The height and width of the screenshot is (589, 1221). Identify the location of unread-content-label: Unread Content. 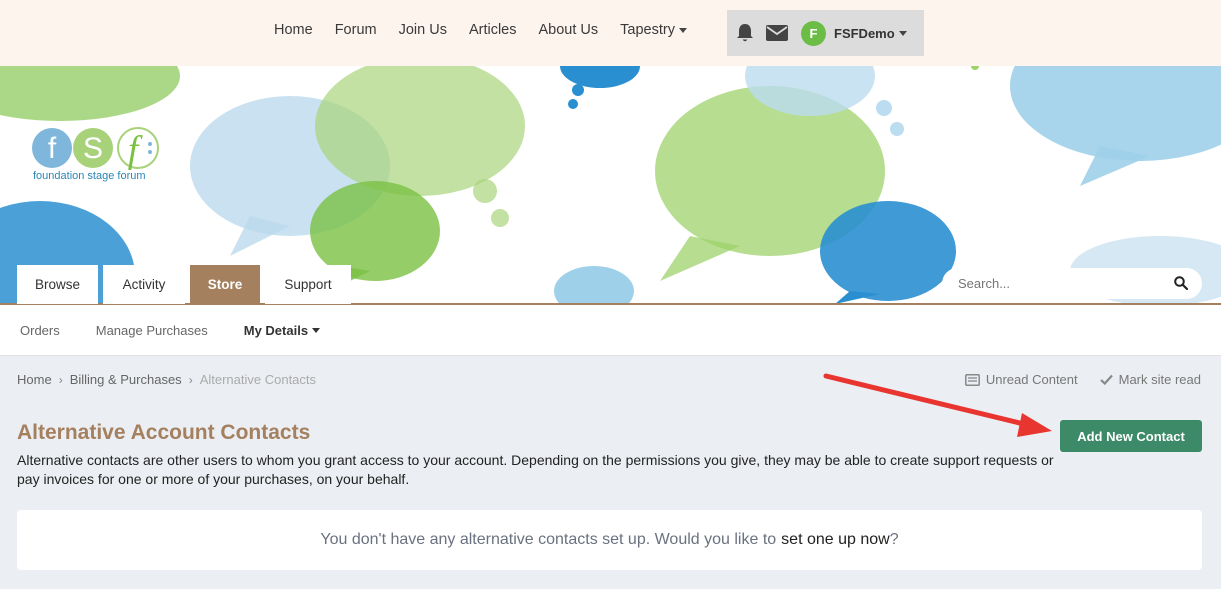
(1031, 379).